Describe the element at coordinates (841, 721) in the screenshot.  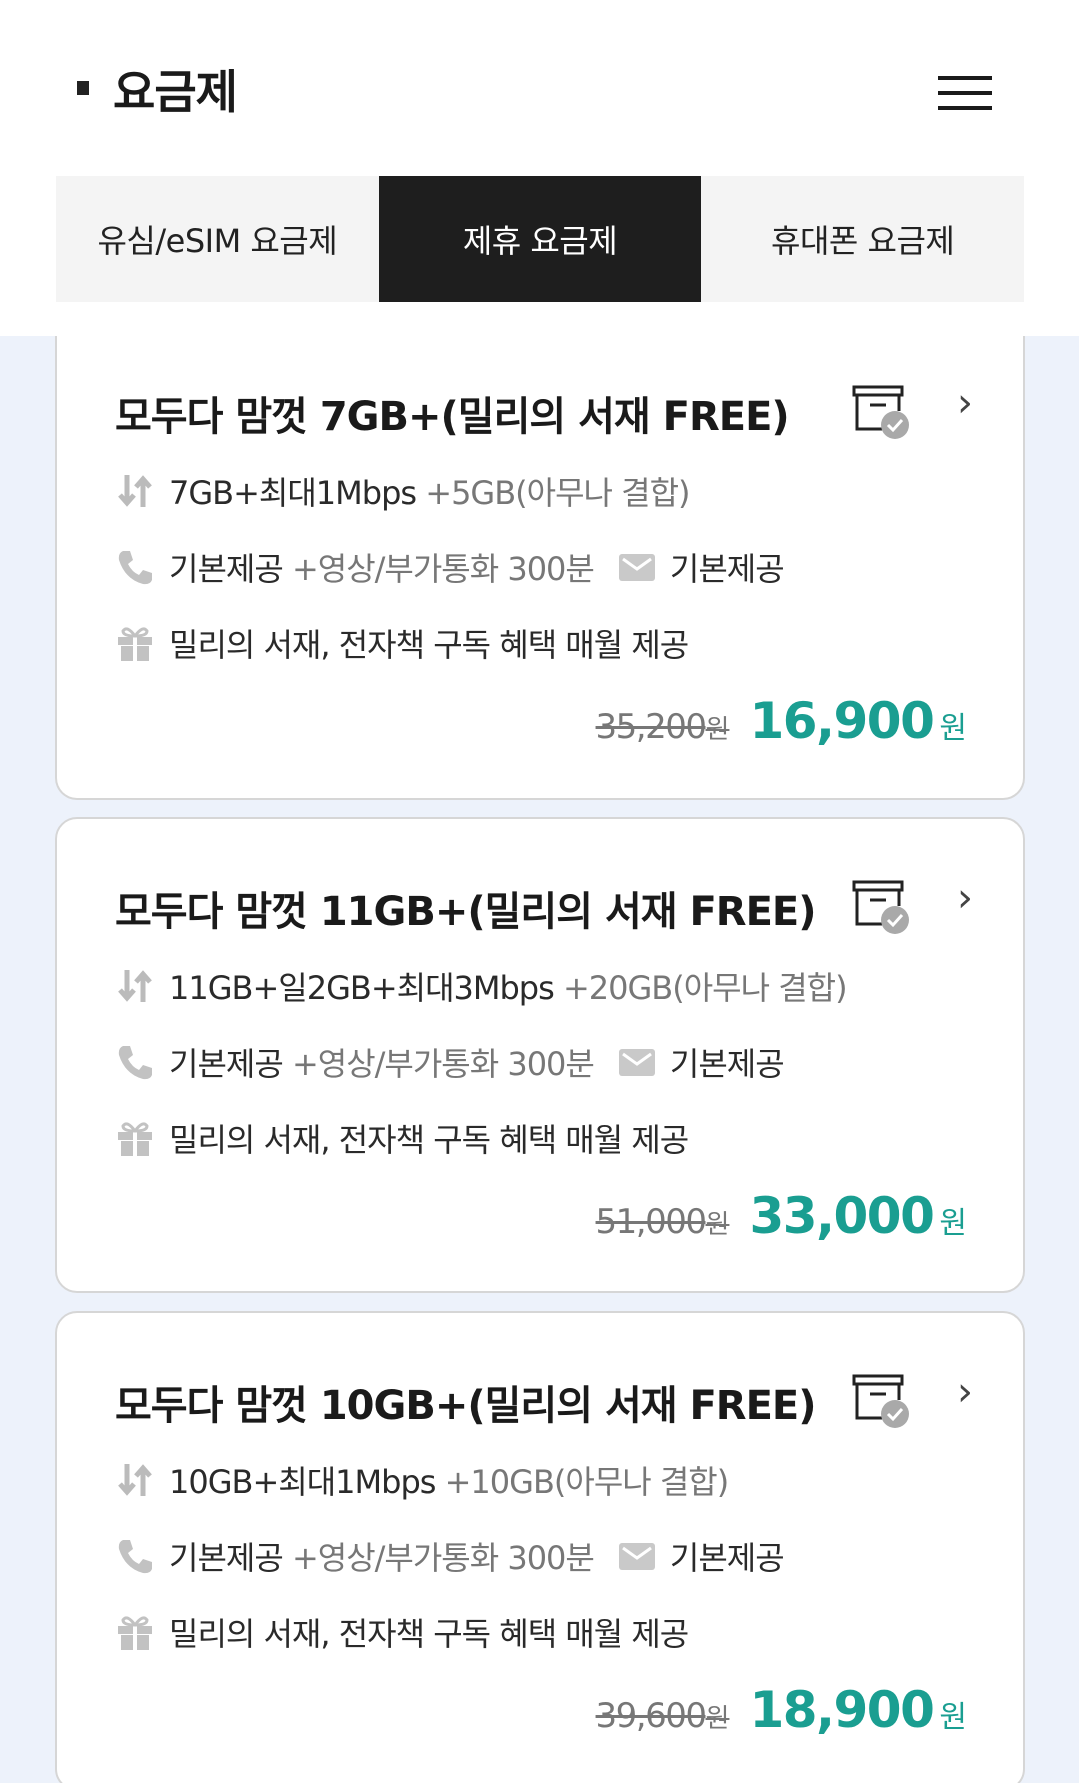
I see `sale-price: 16,900` at that location.